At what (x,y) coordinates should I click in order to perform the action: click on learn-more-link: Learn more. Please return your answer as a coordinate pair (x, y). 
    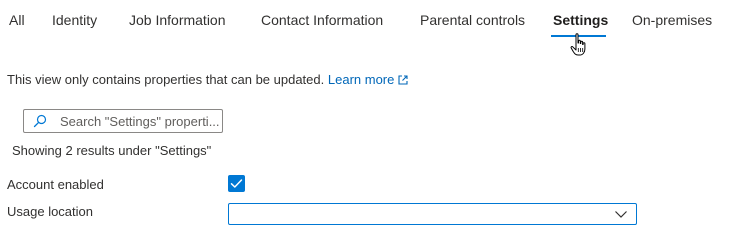
    Looking at the image, I should click on (368, 79).